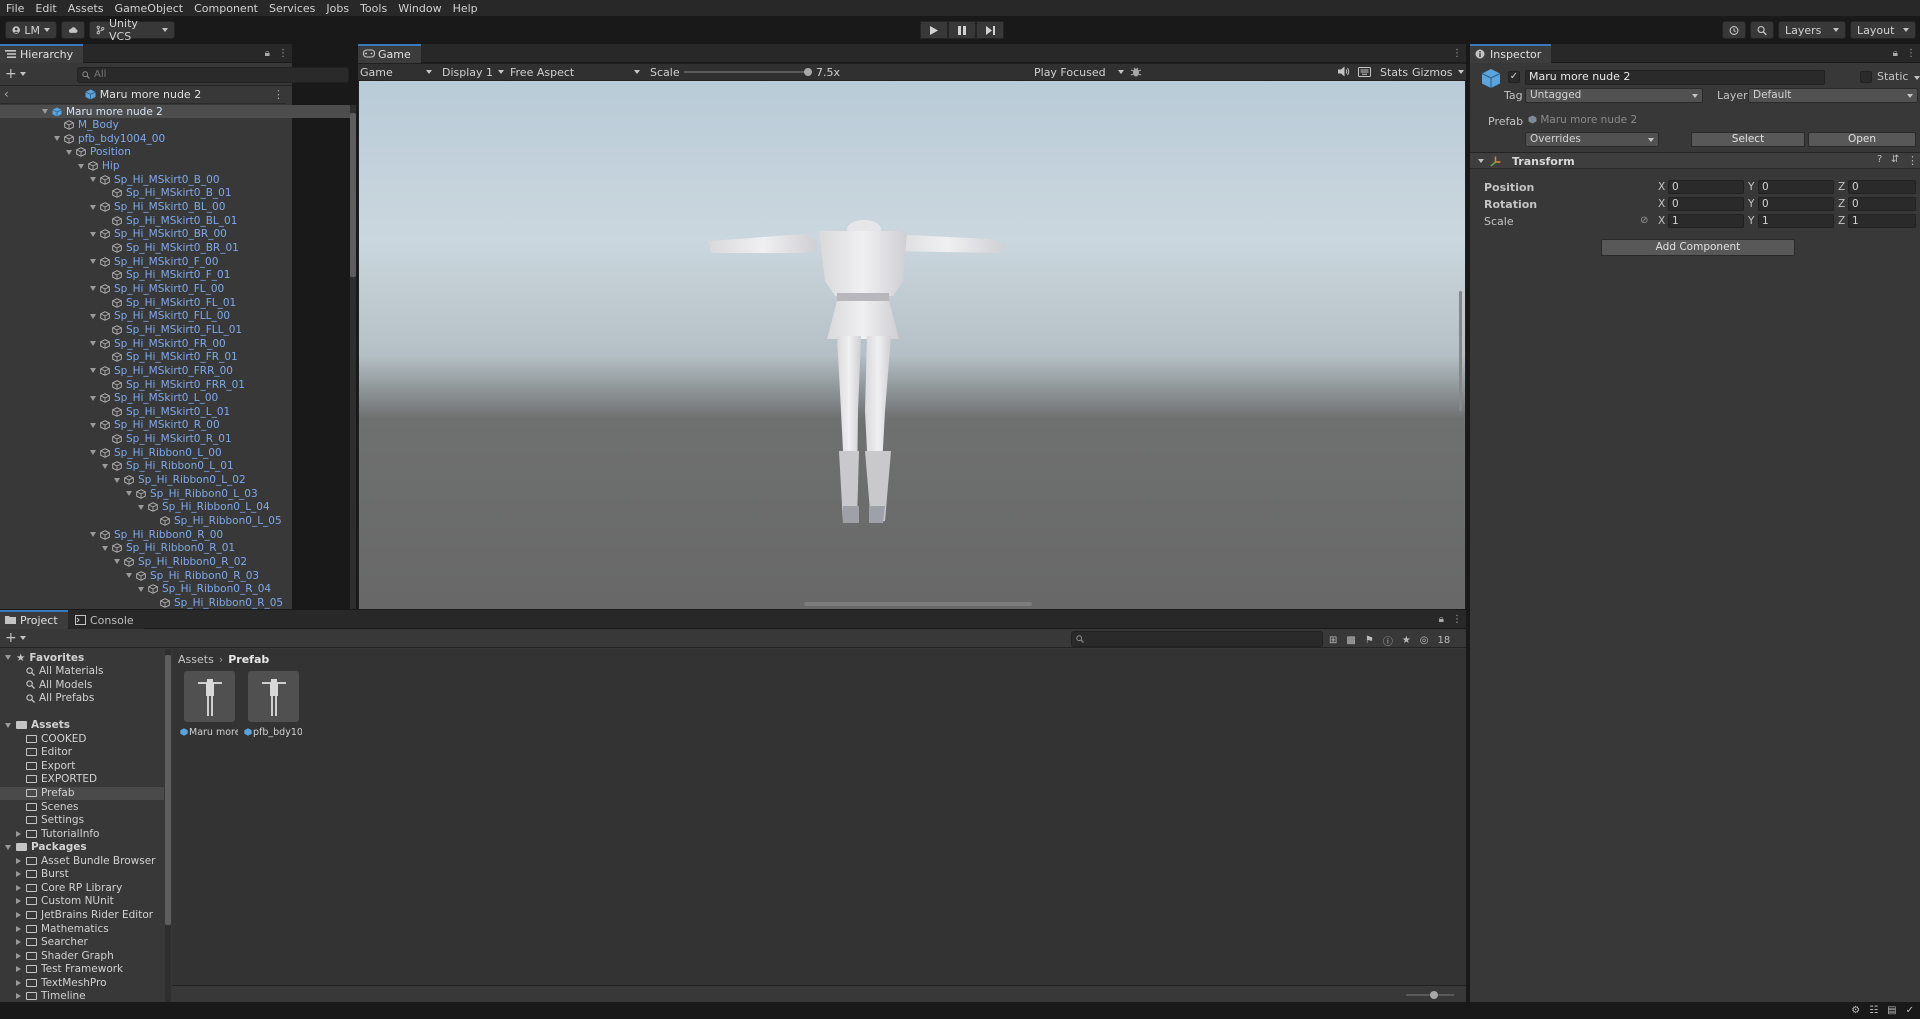 This screenshot has height=1019, width=1920. What do you see at coordinates (170, 248) in the screenshot?
I see `hierarchy-row: Sp_Hi_MSkirt0_BR_01` at bounding box center [170, 248].